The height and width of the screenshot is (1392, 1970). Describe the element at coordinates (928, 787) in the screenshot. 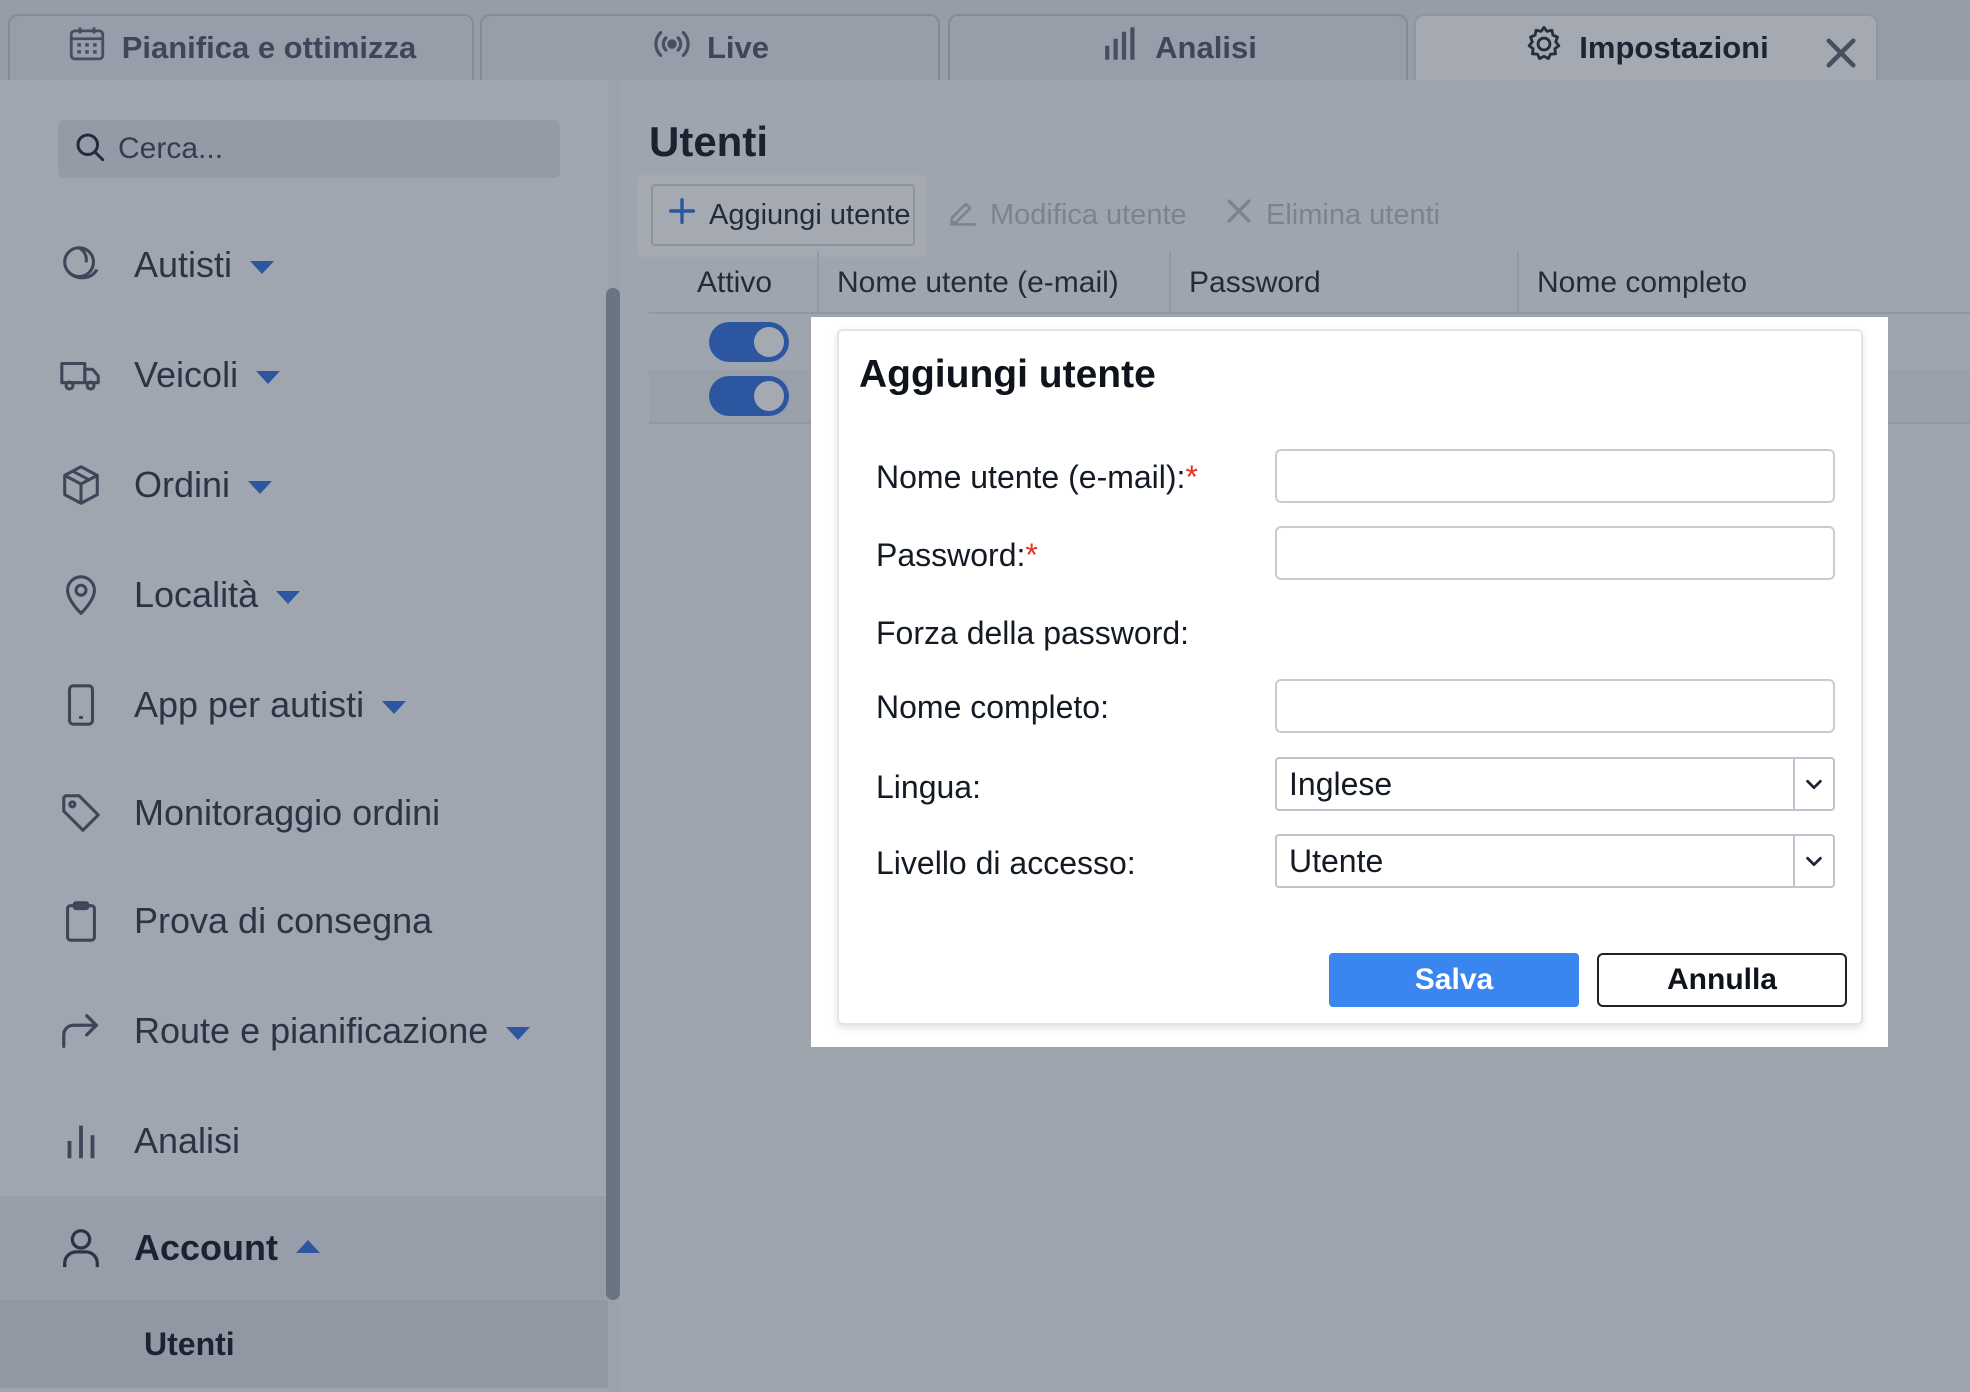

I see `language-label: Lingua:` at that location.